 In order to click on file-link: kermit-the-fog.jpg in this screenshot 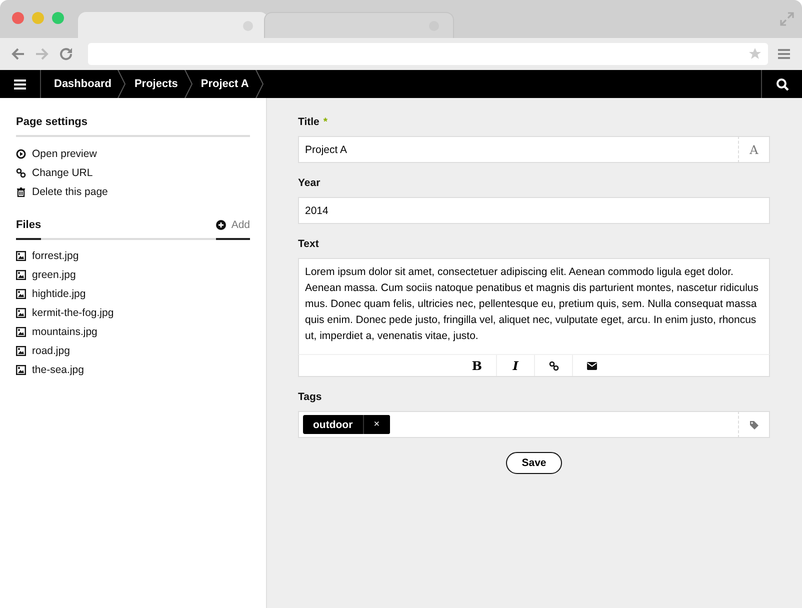, I will do `click(73, 312)`.